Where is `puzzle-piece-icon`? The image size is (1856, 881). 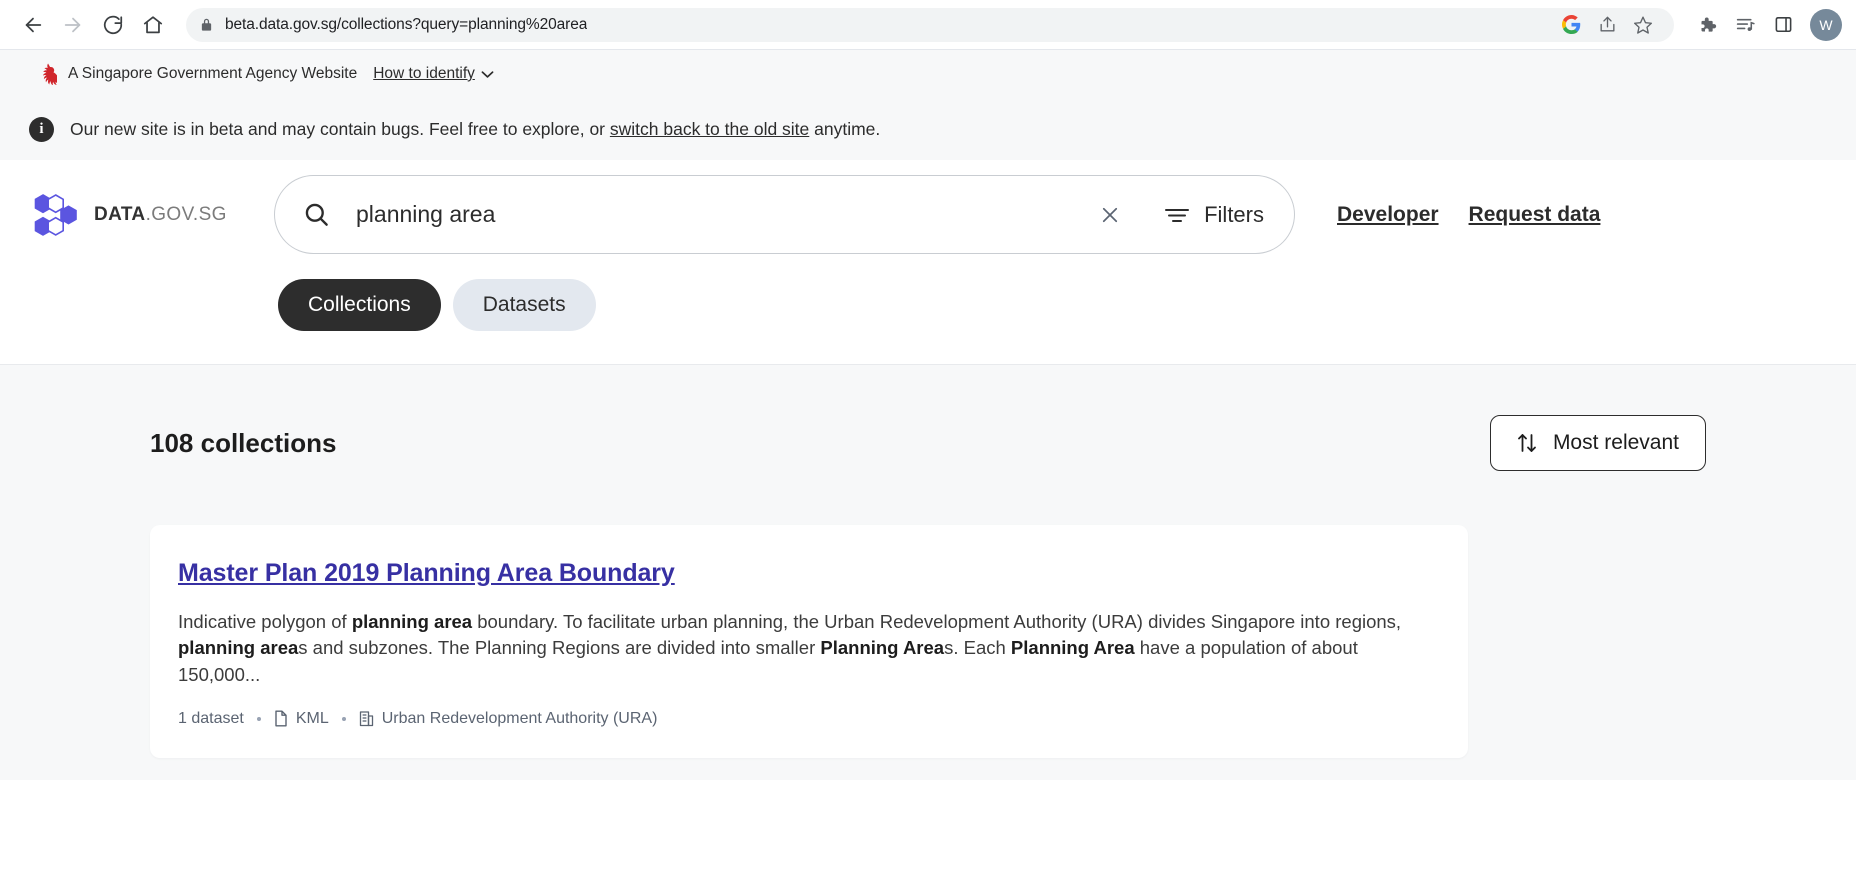
puzzle-piece-icon is located at coordinates (1707, 25).